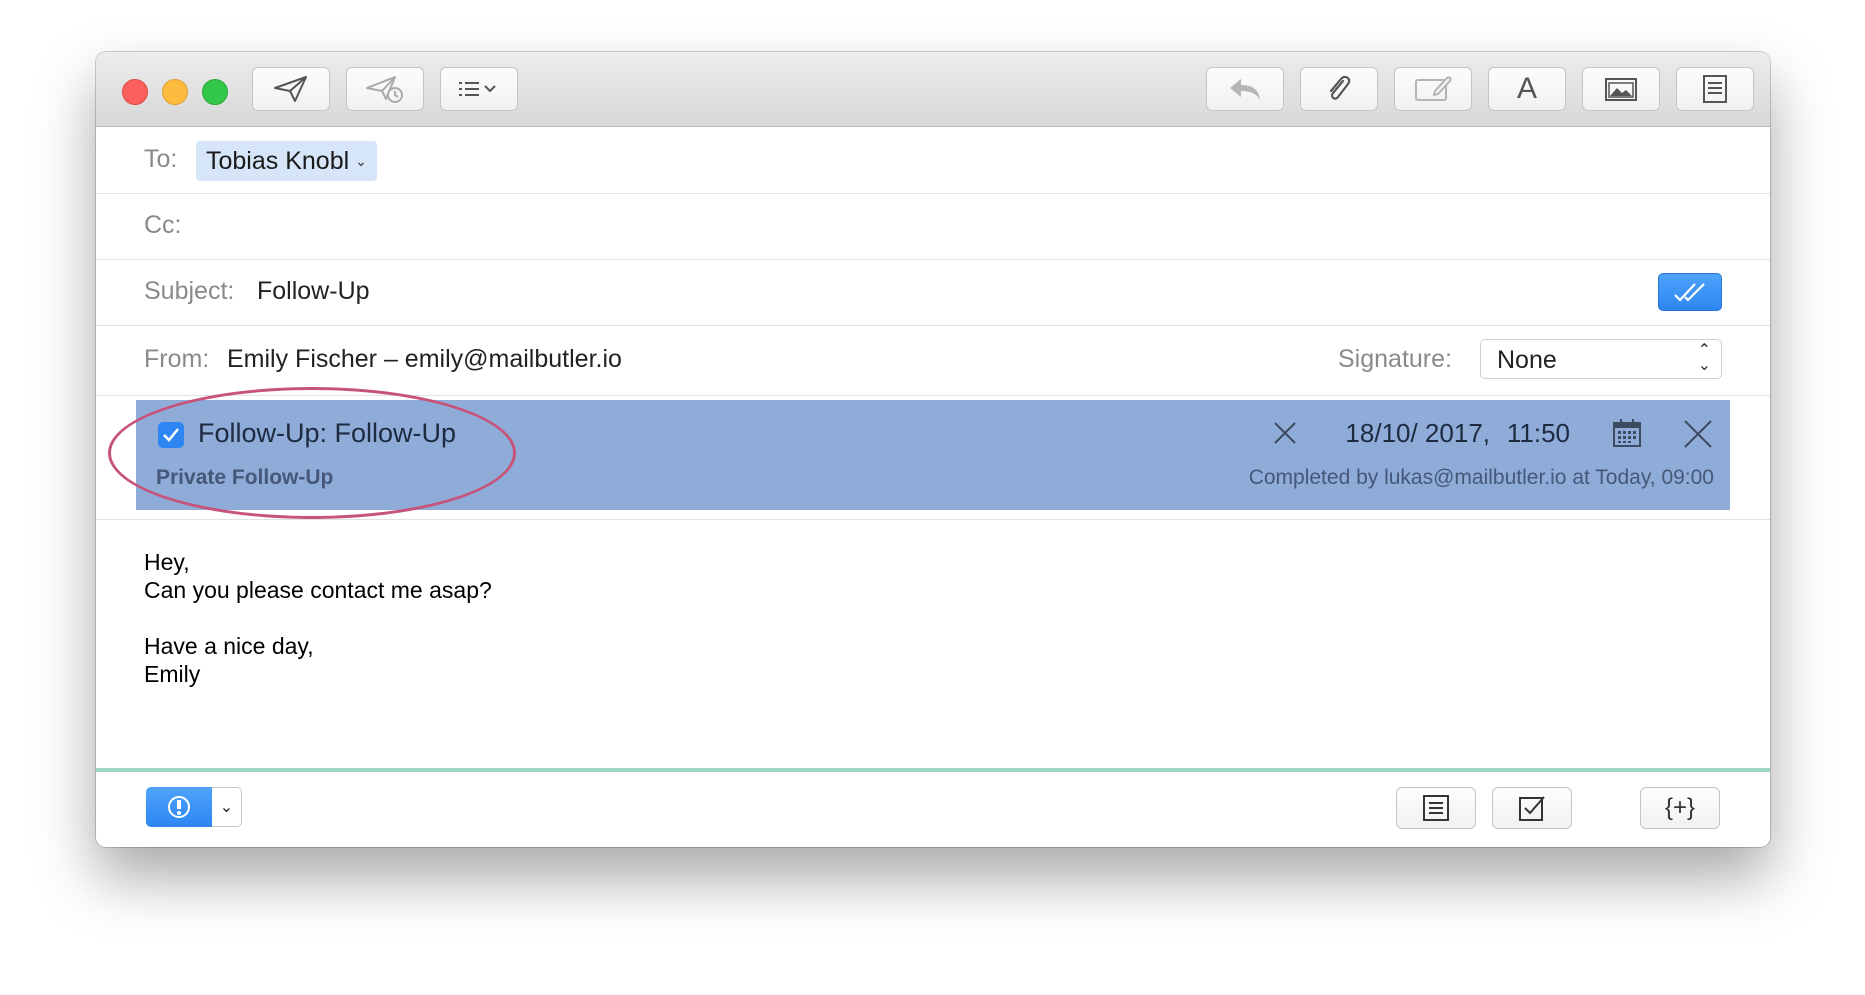 Image resolution: width=1865 pixels, height=995 pixels. Describe the element at coordinates (161, 159) in the screenshot. I see `to-label: To:` at that location.